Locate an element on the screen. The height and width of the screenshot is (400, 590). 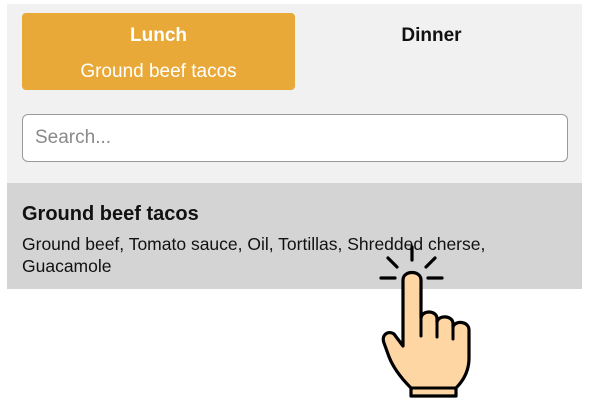
search-input is located at coordinates (295, 138).